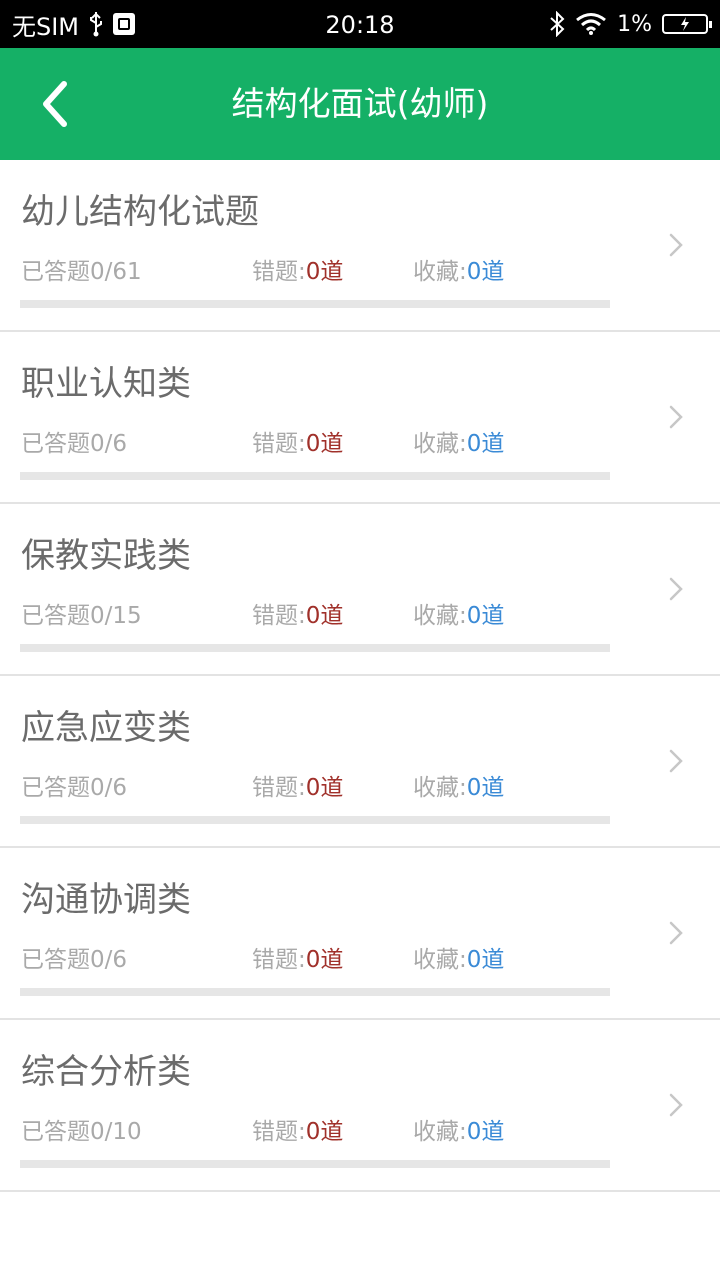 The width and height of the screenshot is (720, 1280). I want to click on status-bar: 无SIM 20:18 1%, so click(360, 24).